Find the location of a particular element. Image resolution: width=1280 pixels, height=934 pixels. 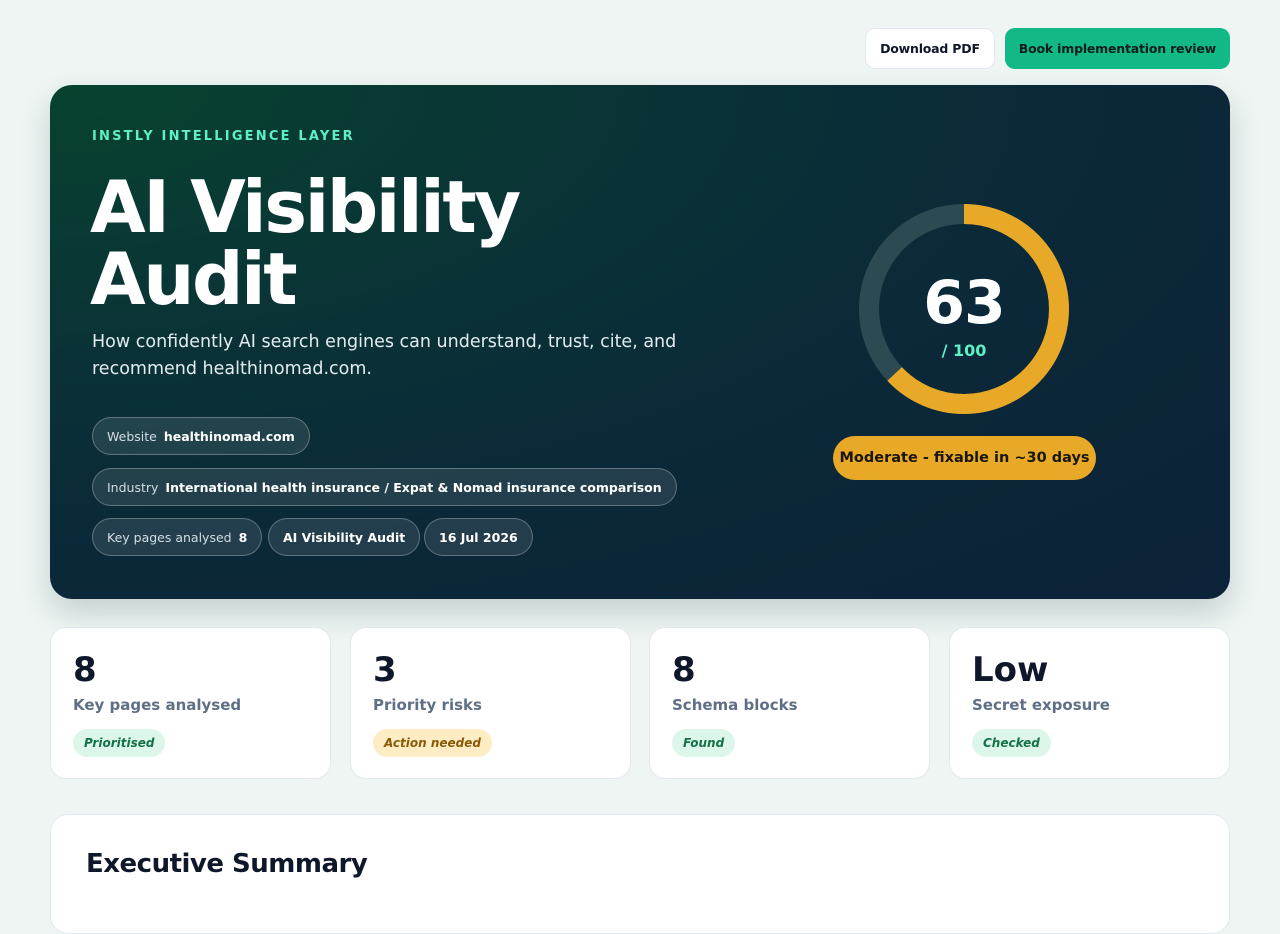

book-review-button: Book implementation review is located at coordinates (1117, 48).